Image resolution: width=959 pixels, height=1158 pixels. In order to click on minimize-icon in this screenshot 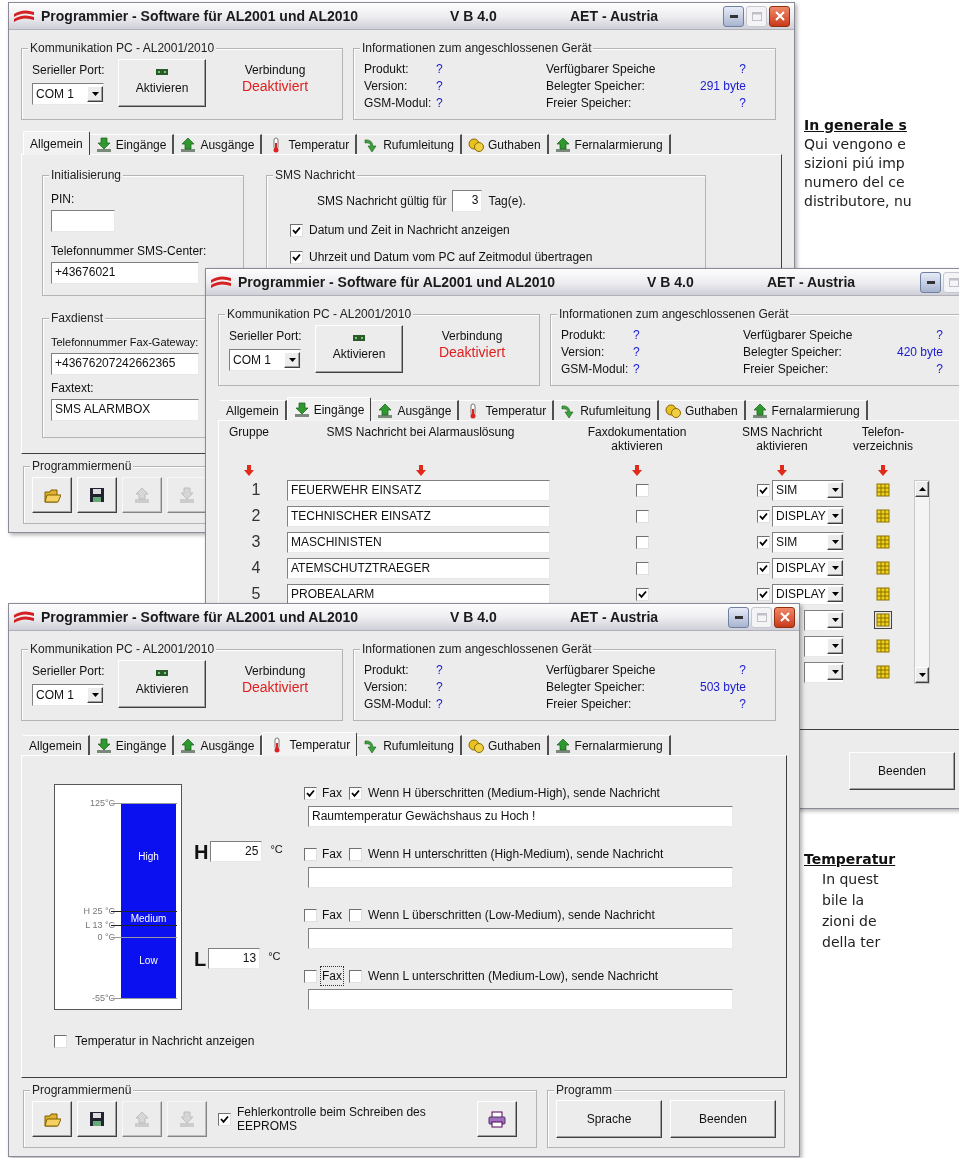, I will do `click(738, 617)`.